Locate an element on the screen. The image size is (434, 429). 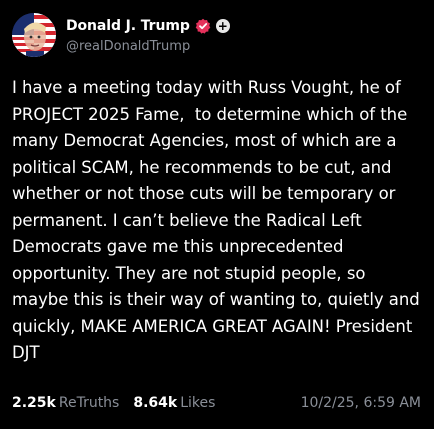
likes-label: Likes is located at coordinates (198, 403).